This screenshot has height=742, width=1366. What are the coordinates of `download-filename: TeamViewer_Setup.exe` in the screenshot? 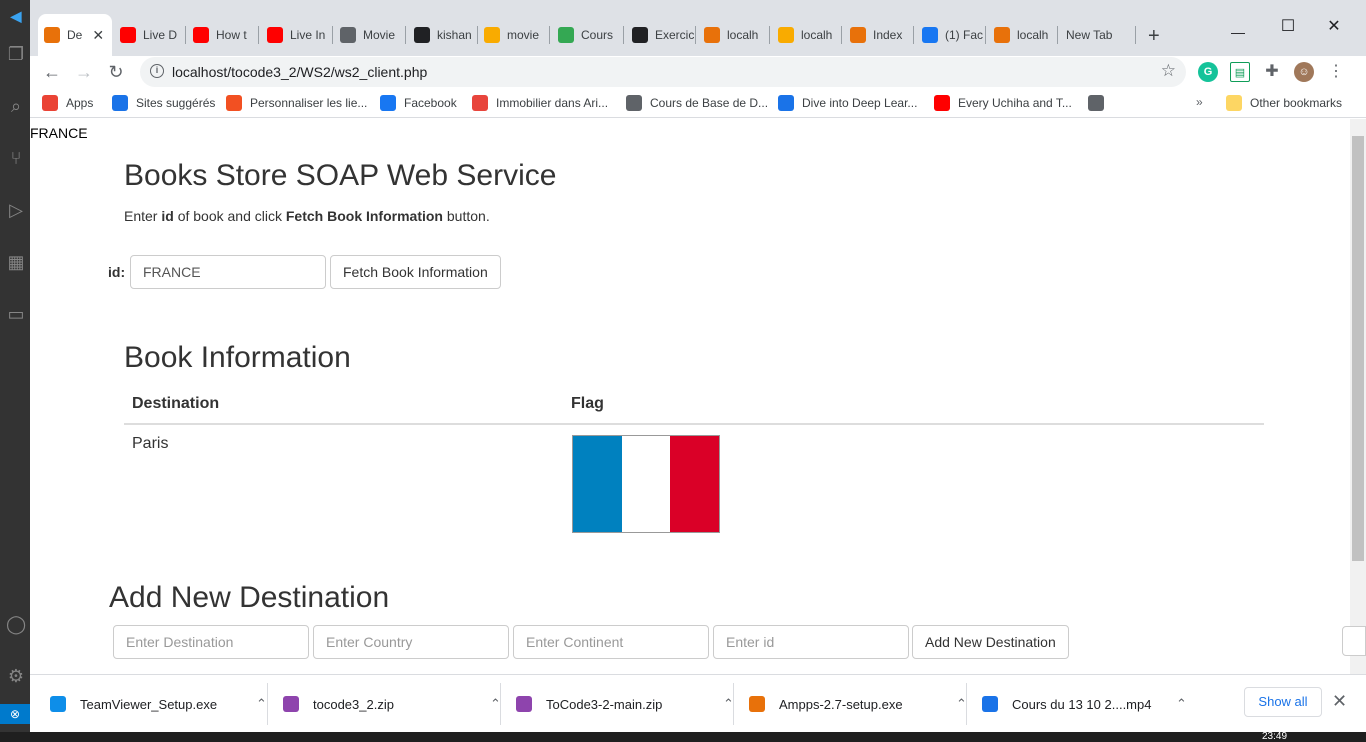 It's located at (149, 704).